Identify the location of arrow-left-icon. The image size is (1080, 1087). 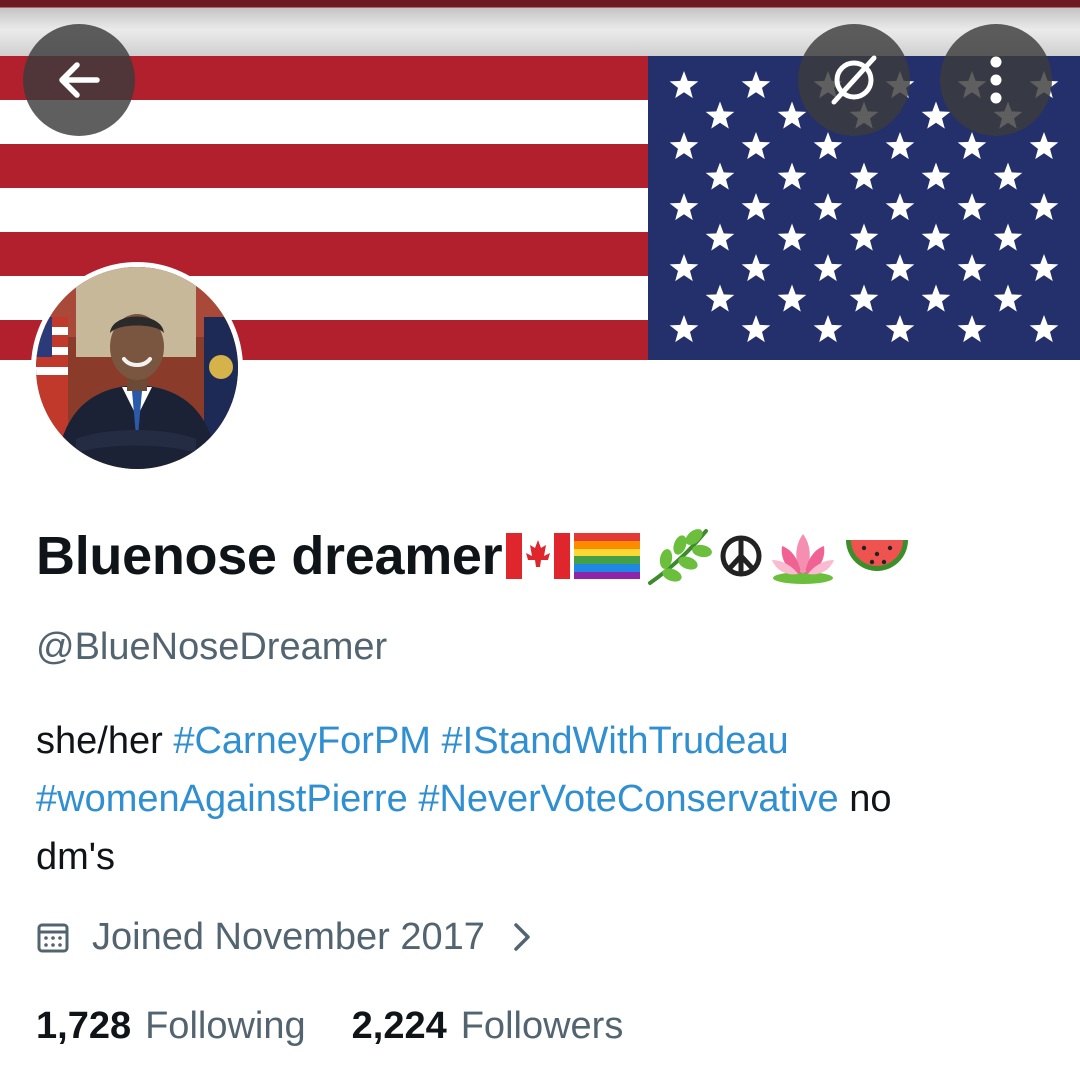
(79, 80).